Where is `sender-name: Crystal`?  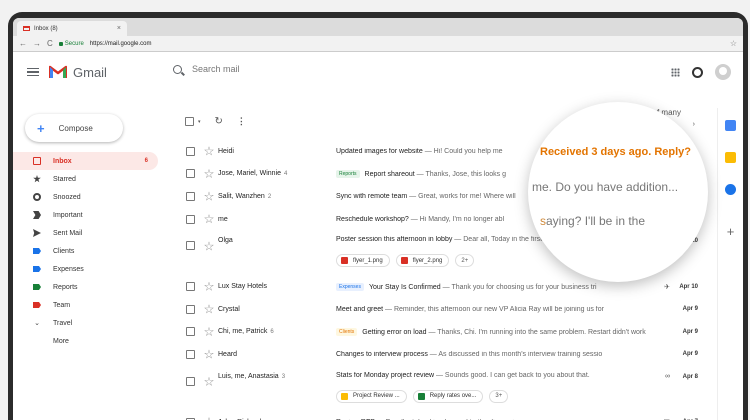 sender-name: Crystal is located at coordinates (229, 309).